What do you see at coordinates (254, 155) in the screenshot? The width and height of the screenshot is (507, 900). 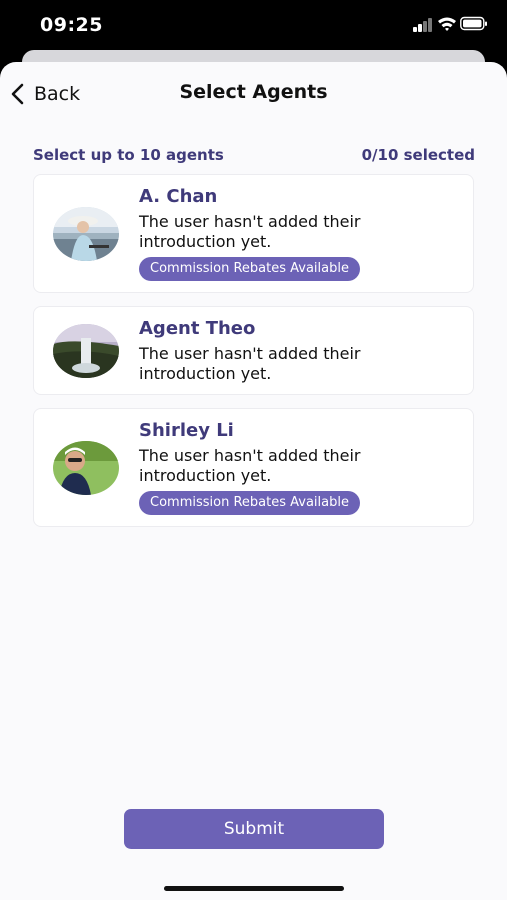 I see `selection-row: Select up to 10 agents 0/10 selected` at bounding box center [254, 155].